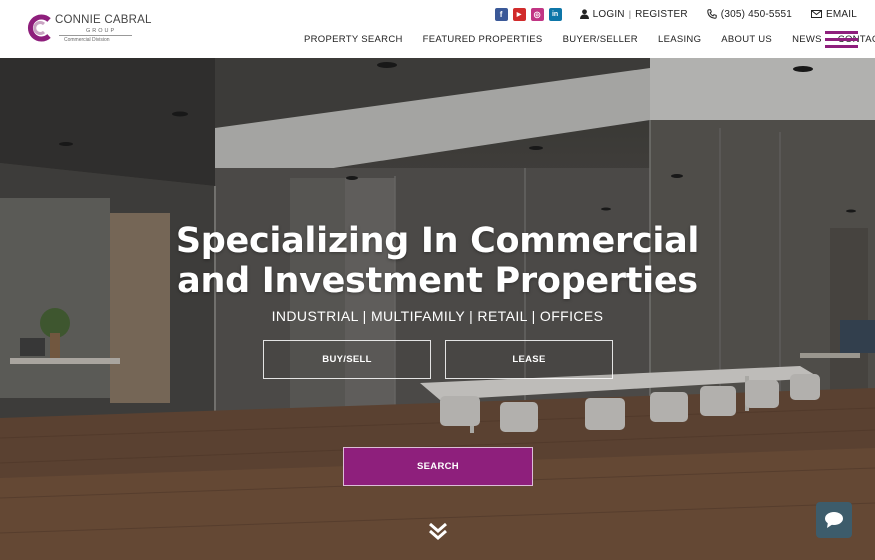 The image size is (875, 560). Describe the element at coordinates (483, 39) in the screenshot. I see `nav-featured-properties: FEATURED PROPERTIES` at that location.